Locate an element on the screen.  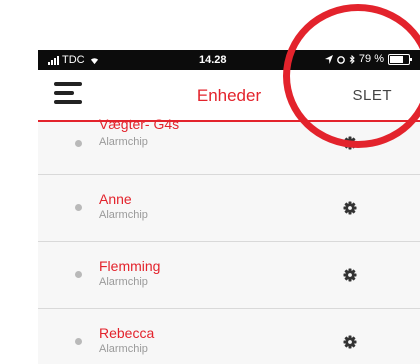
carrier-label: TDC is located at coordinates (73, 60).